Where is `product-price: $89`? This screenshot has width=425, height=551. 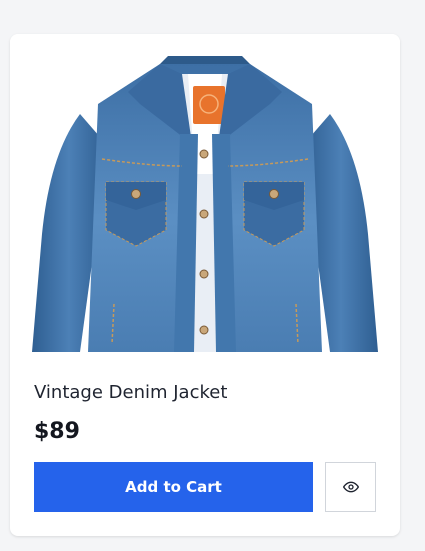 product-price: $89 is located at coordinates (57, 431).